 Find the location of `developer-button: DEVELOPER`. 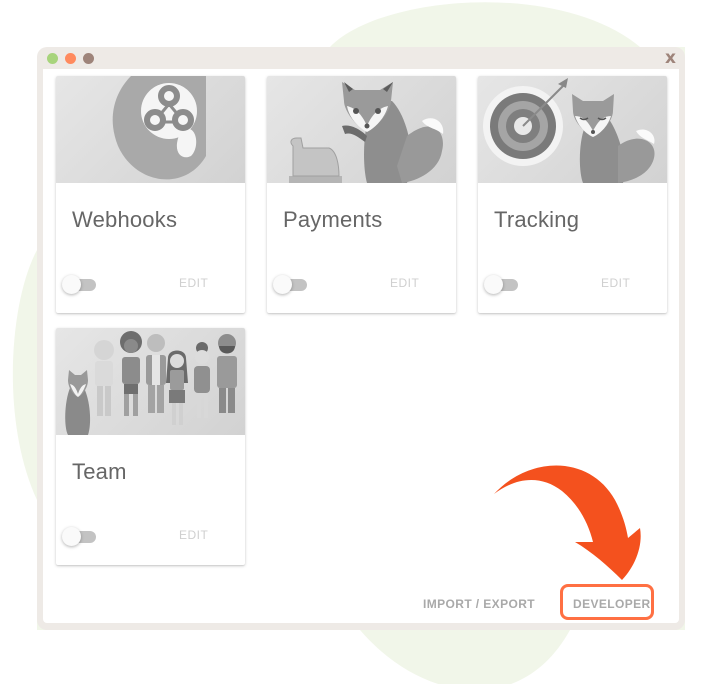

developer-button: DEVELOPER is located at coordinates (612, 604).